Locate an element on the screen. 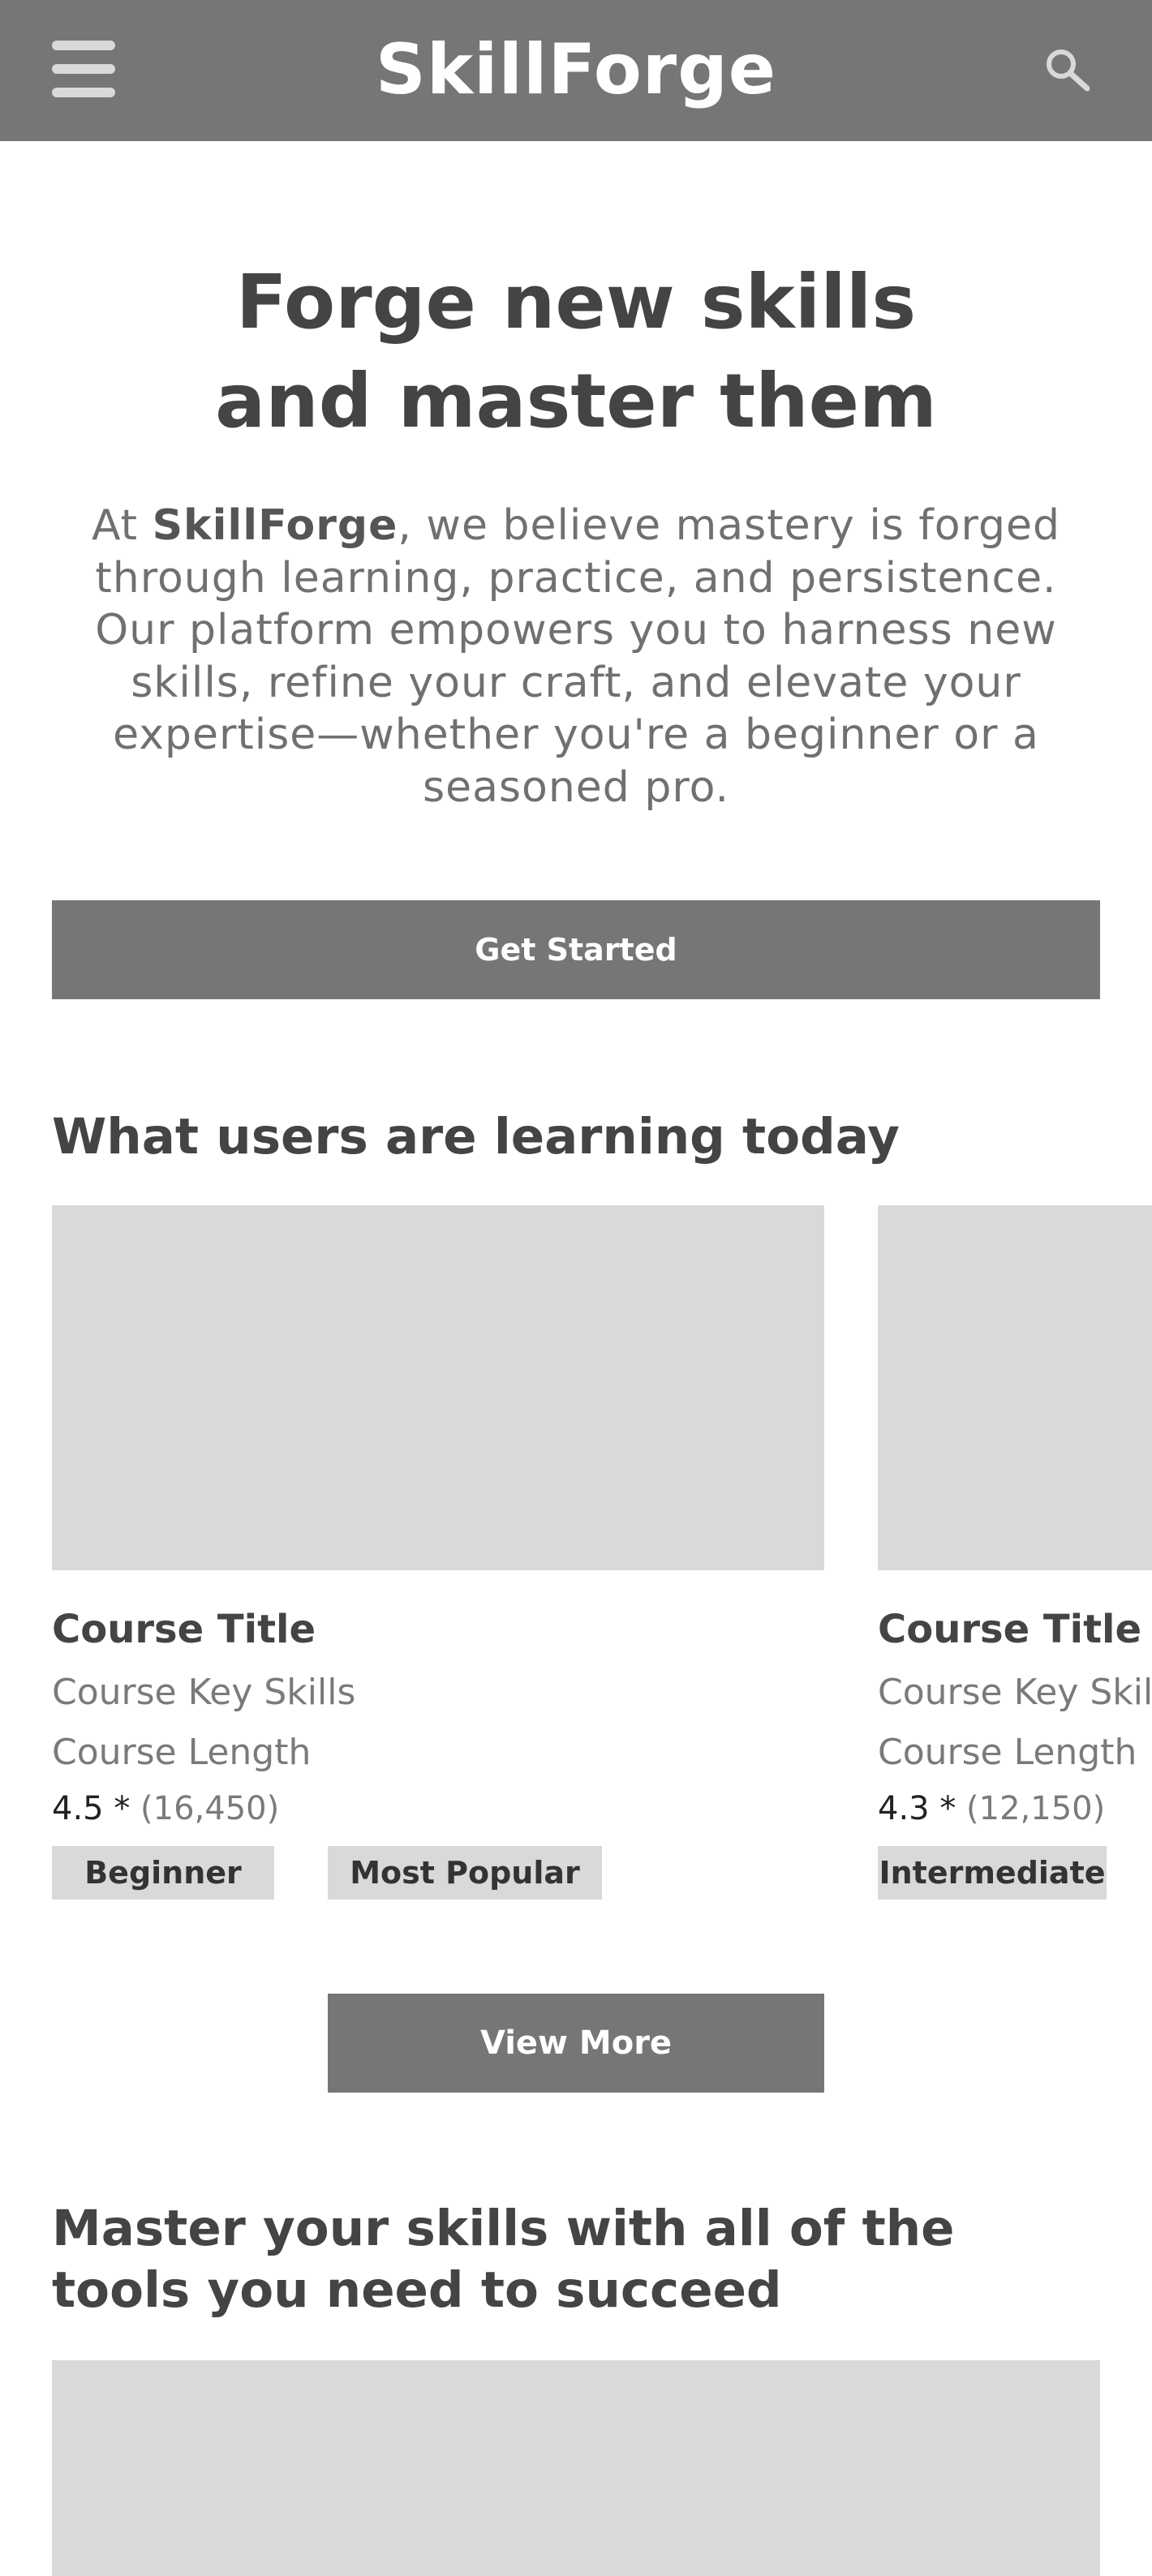 This screenshot has width=1152, height=2576. course-popular-tag: Most Popular is located at coordinates (465, 1873).